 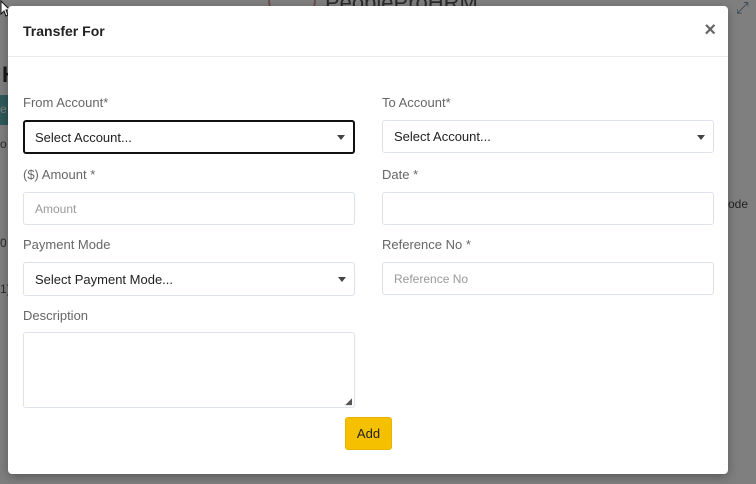 I want to click on modal-header: Transfer For ×, so click(x=368, y=31).